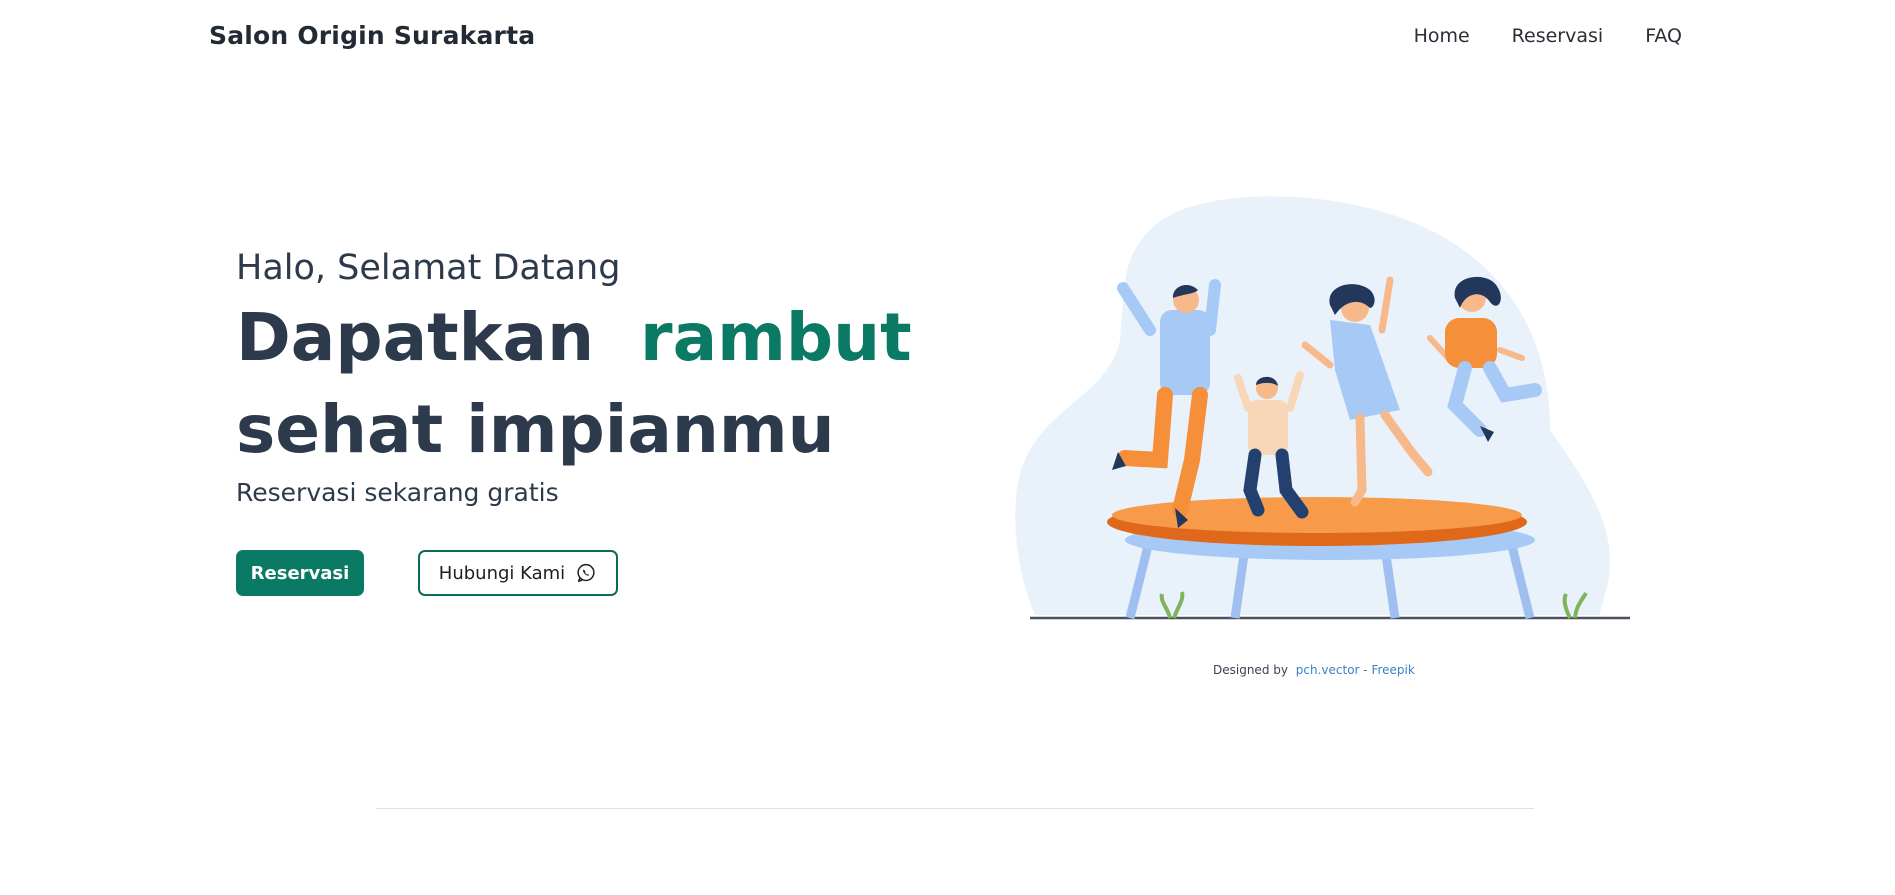  What do you see at coordinates (586, 573) in the screenshot?
I see `whatsapp-icon` at bounding box center [586, 573].